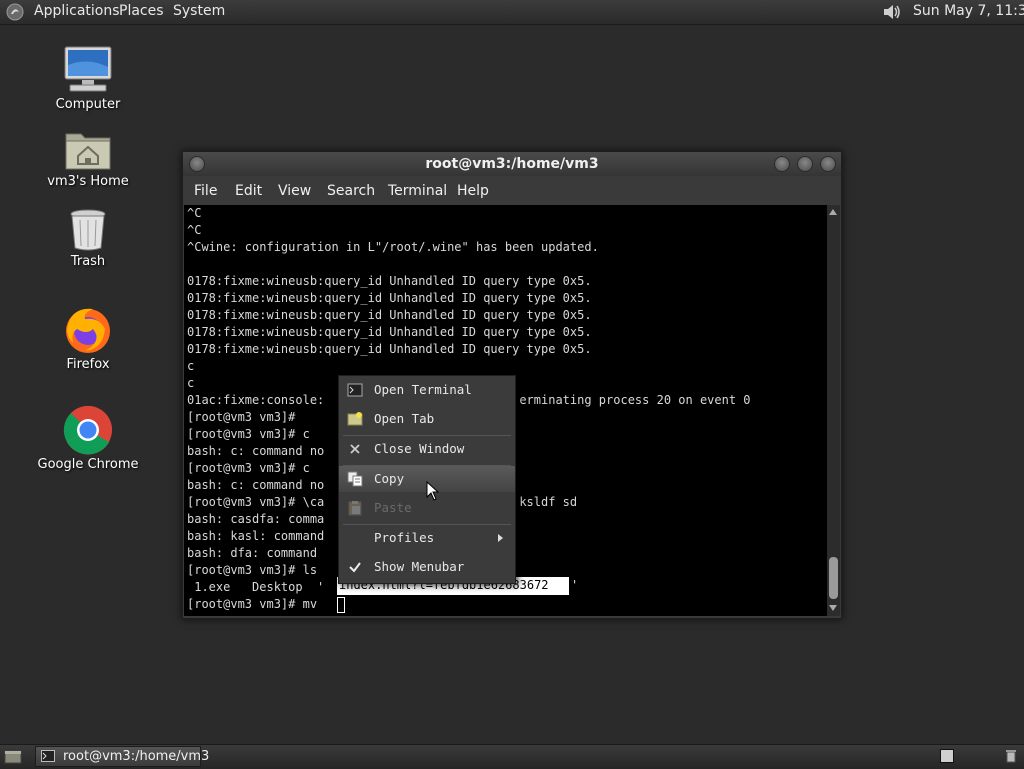 The width and height of the screenshot is (1024, 769). What do you see at coordinates (248, 191) in the screenshot?
I see `menu-edit: Edit` at bounding box center [248, 191].